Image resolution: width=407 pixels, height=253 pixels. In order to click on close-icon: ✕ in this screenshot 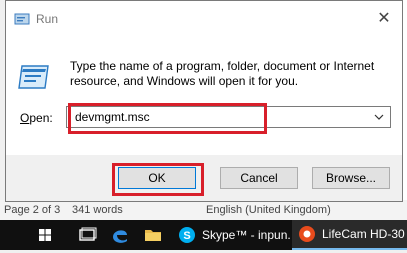, I will do `click(384, 18)`.